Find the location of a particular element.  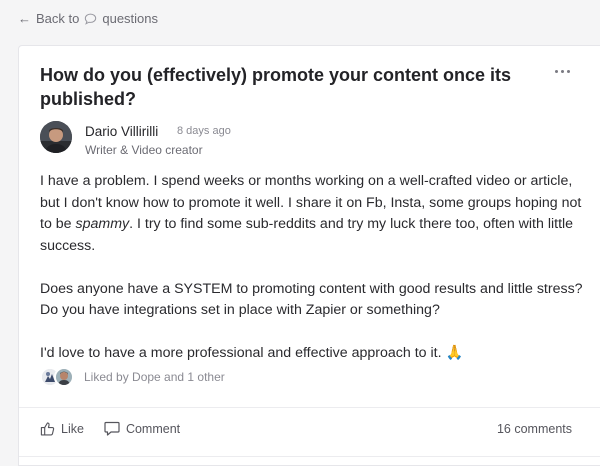

author-avatar is located at coordinates (56, 137).